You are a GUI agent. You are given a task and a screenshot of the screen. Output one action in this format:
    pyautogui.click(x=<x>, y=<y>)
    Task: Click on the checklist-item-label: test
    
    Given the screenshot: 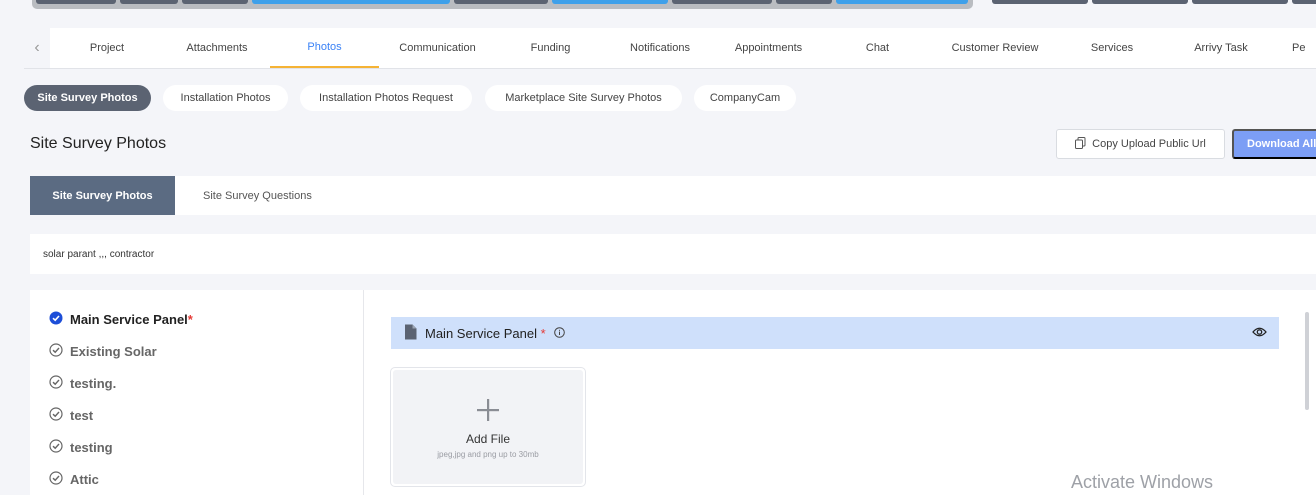 What is the action you would take?
    pyautogui.click(x=82, y=415)
    